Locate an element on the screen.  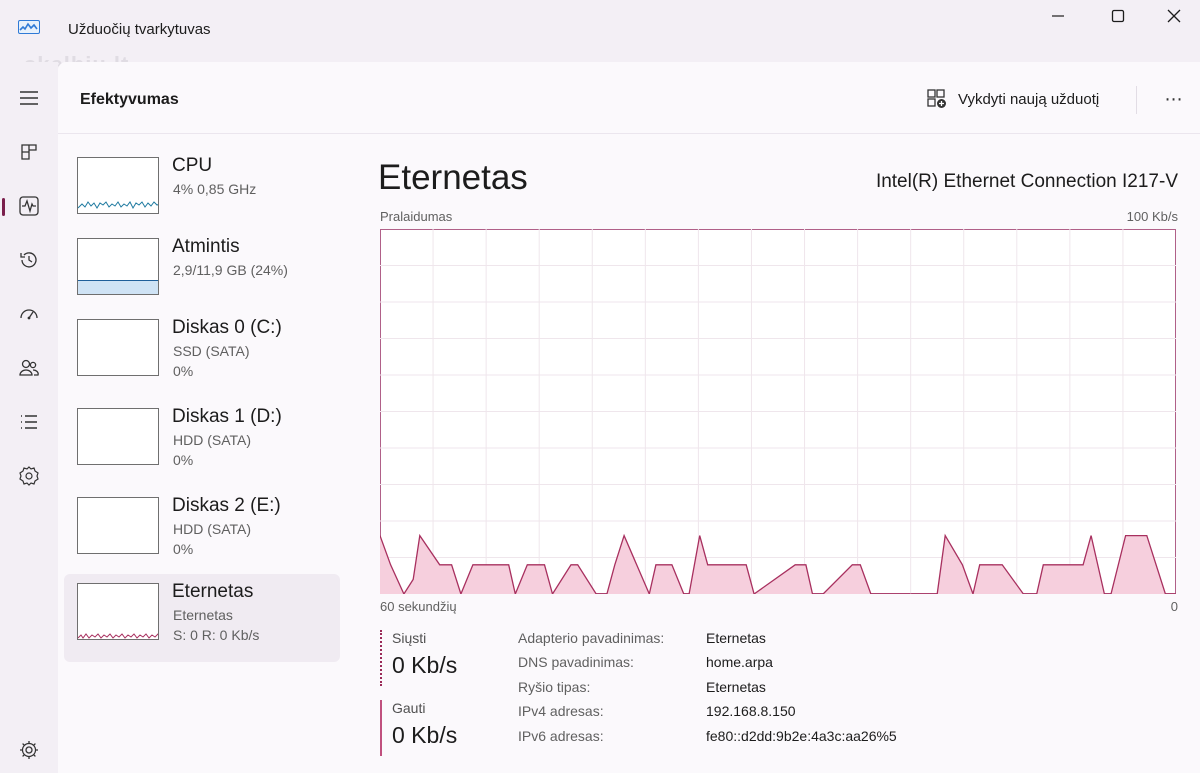
disk-2-thumbnail is located at coordinates (118, 525).